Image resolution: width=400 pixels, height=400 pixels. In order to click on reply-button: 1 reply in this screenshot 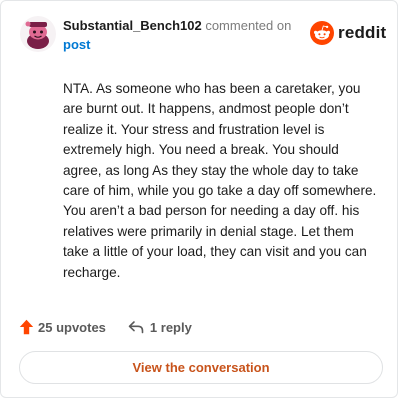, I will do `click(160, 327)`.